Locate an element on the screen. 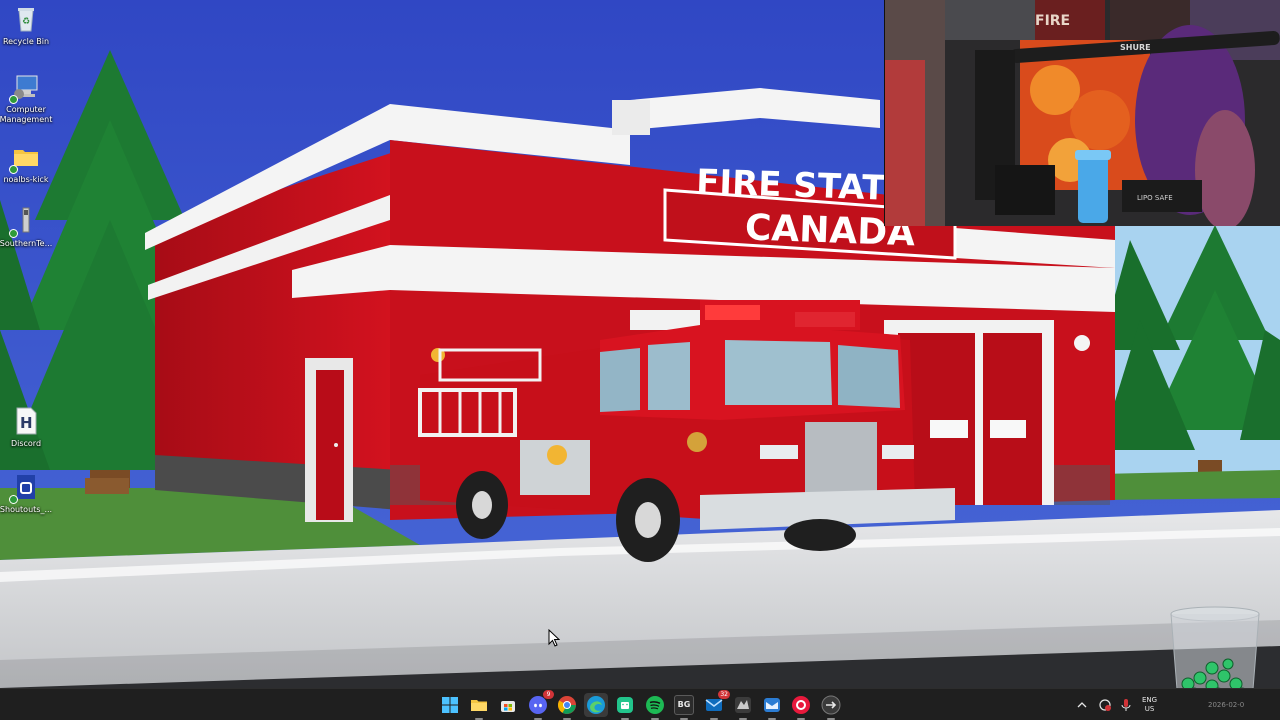  store-icon is located at coordinates (508, 706).